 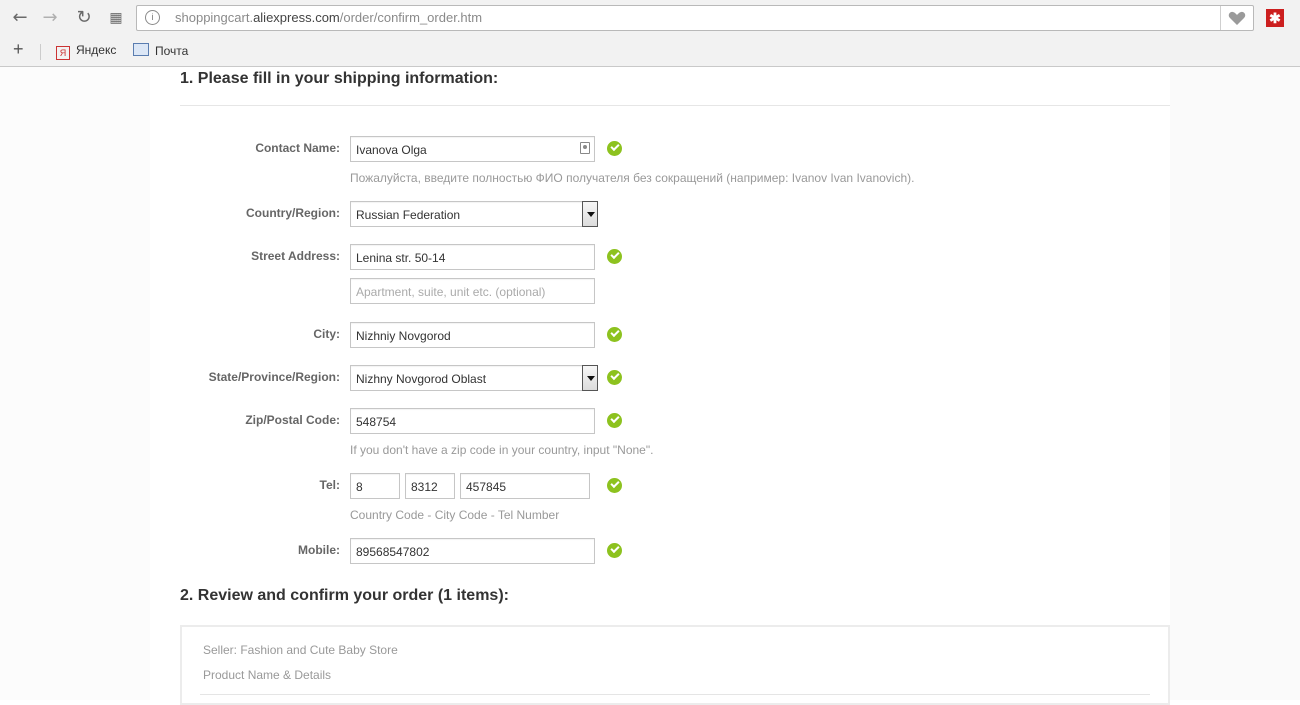 I want to click on yandex-icon: Я, so click(x=63, y=53).